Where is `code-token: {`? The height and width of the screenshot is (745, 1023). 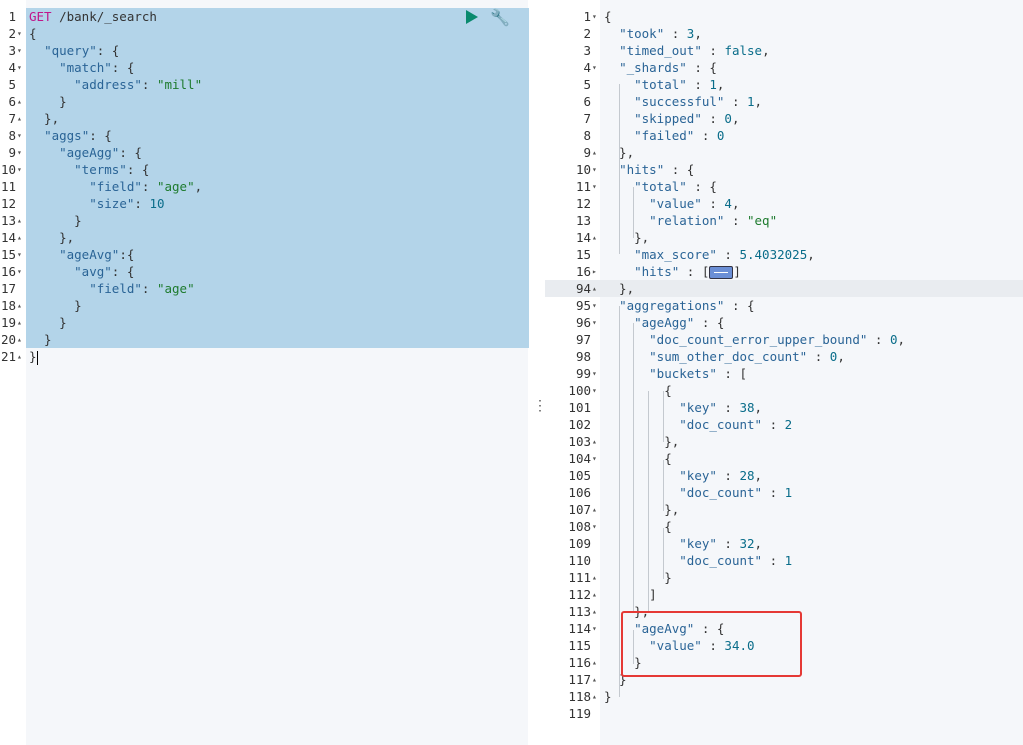
code-token: { is located at coordinates (608, 16).